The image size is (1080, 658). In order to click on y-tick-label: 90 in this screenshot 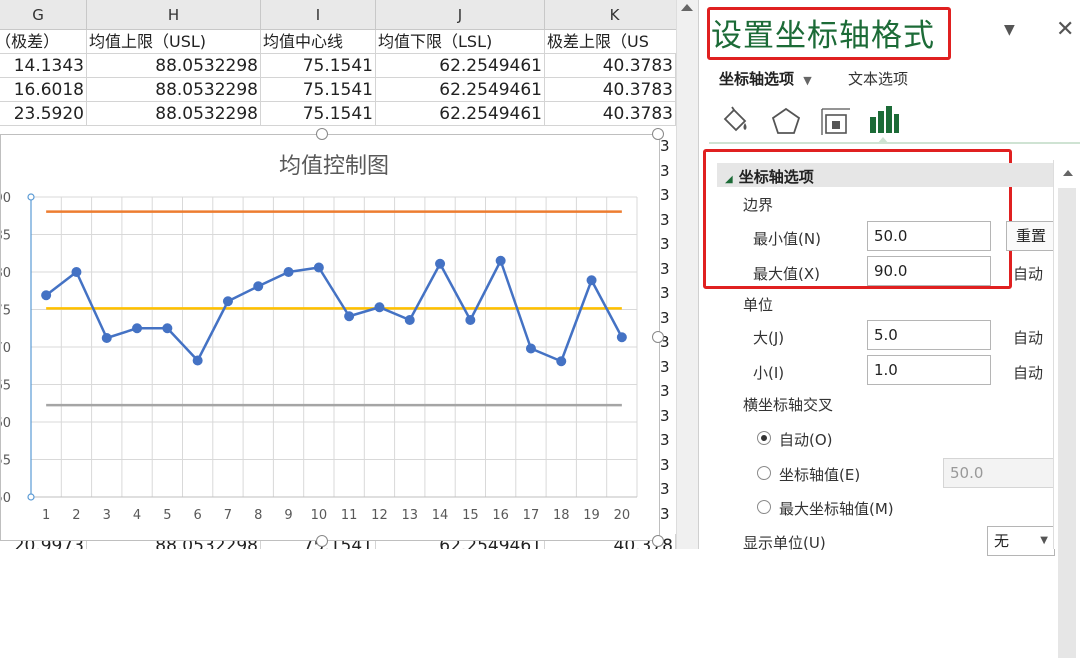, I will do `click(6, 198)`.